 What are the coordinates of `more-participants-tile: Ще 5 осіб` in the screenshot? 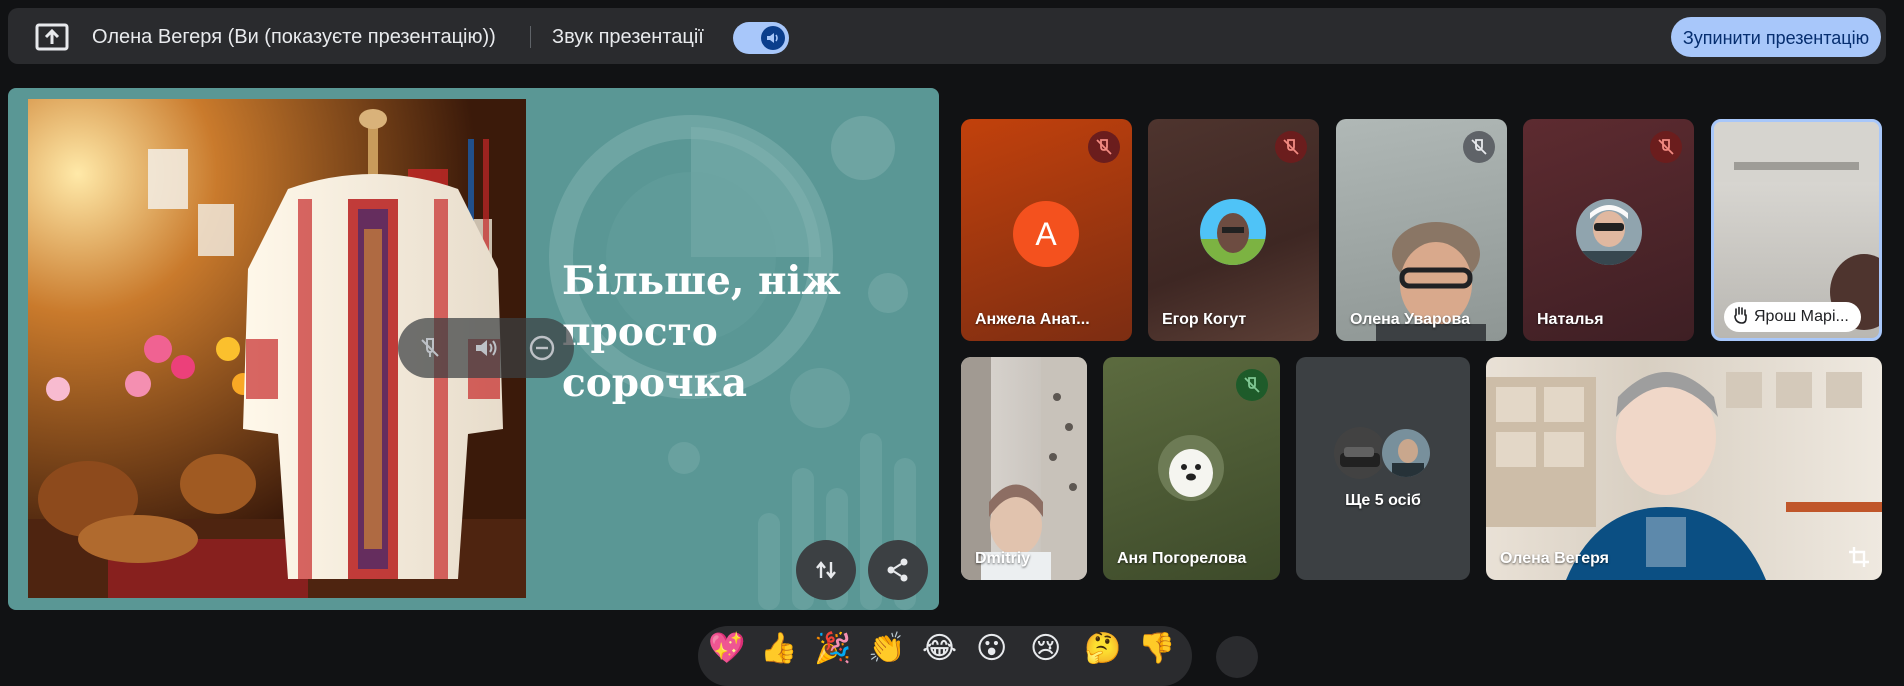 It's located at (1383, 468).